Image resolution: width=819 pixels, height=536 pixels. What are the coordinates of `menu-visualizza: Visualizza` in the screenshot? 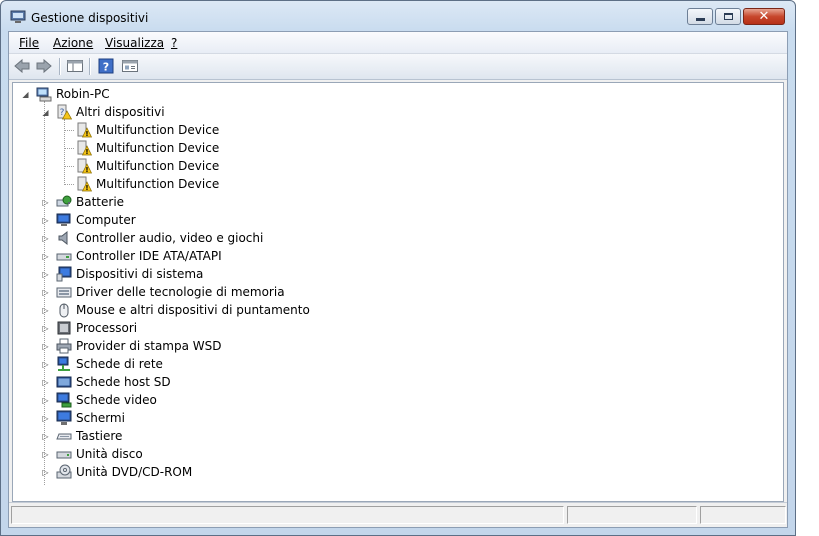 It's located at (134, 43).